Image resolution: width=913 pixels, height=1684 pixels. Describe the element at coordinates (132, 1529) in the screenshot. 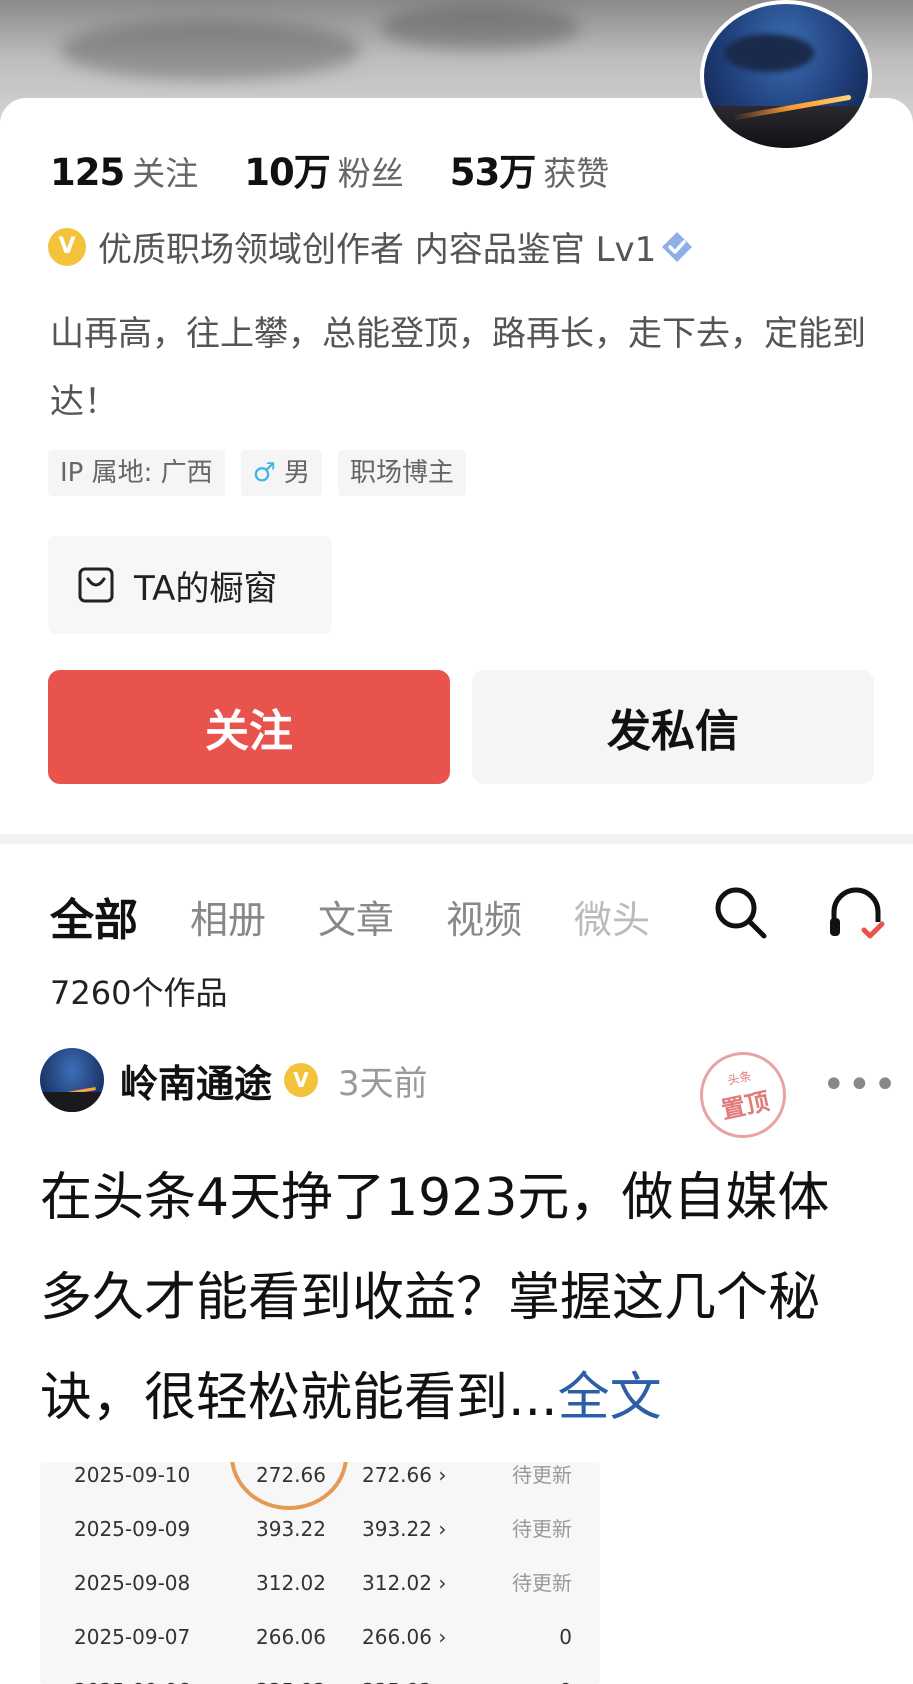

I see `row-date: 2025-09-09` at that location.